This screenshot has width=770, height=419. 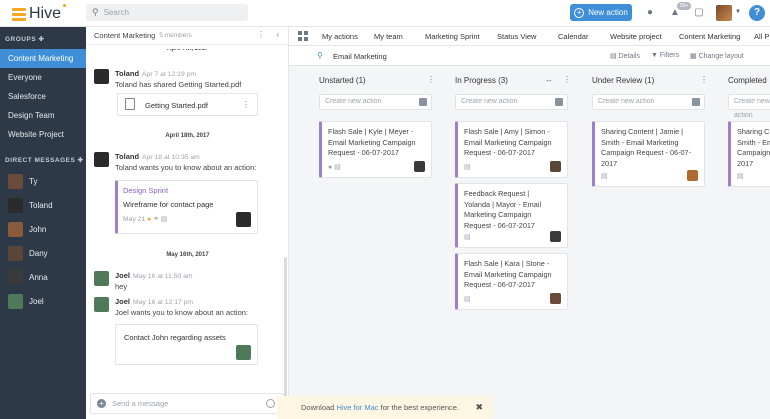 What do you see at coordinates (178, 84) in the screenshot?
I see `message-text: Toland has shared Getting Started.pdf` at bounding box center [178, 84].